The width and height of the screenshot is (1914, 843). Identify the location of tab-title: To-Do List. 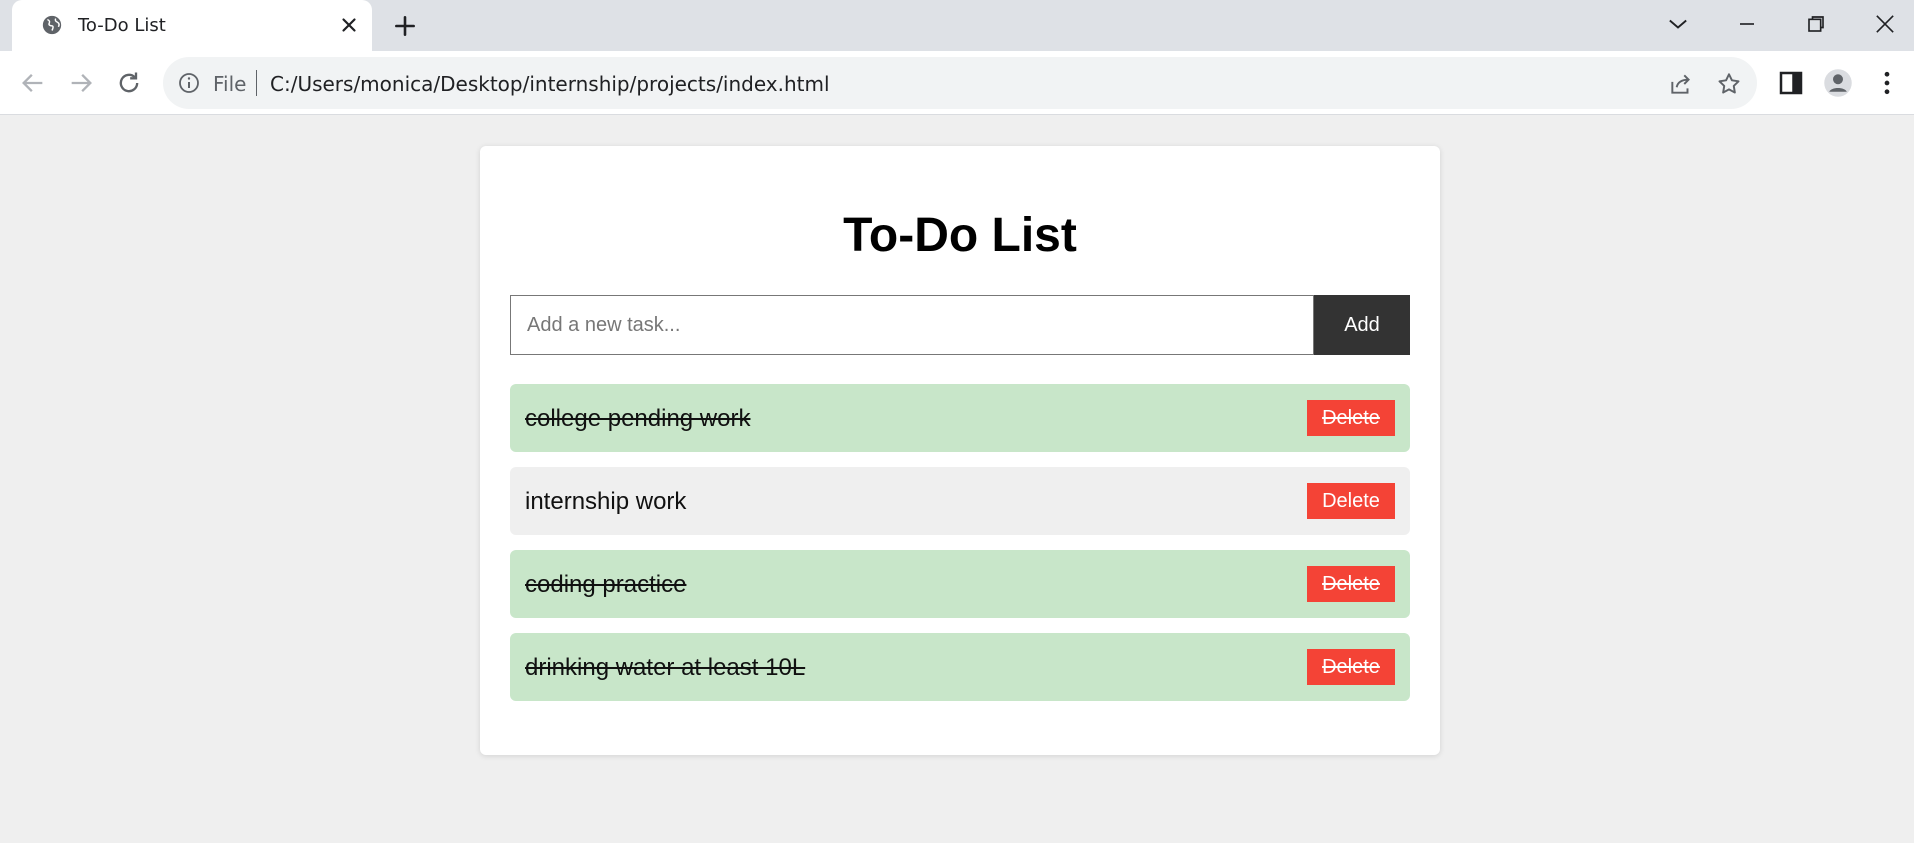
(122, 25).